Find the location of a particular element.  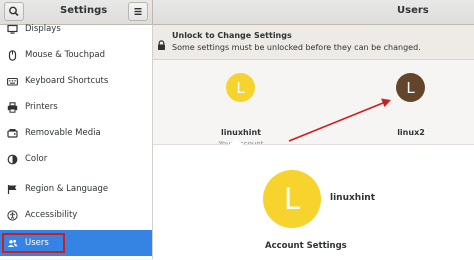

sidebar-item-keyboard-shortcuts: Keyboard Shortcuts is located at coordinates (76, 81).